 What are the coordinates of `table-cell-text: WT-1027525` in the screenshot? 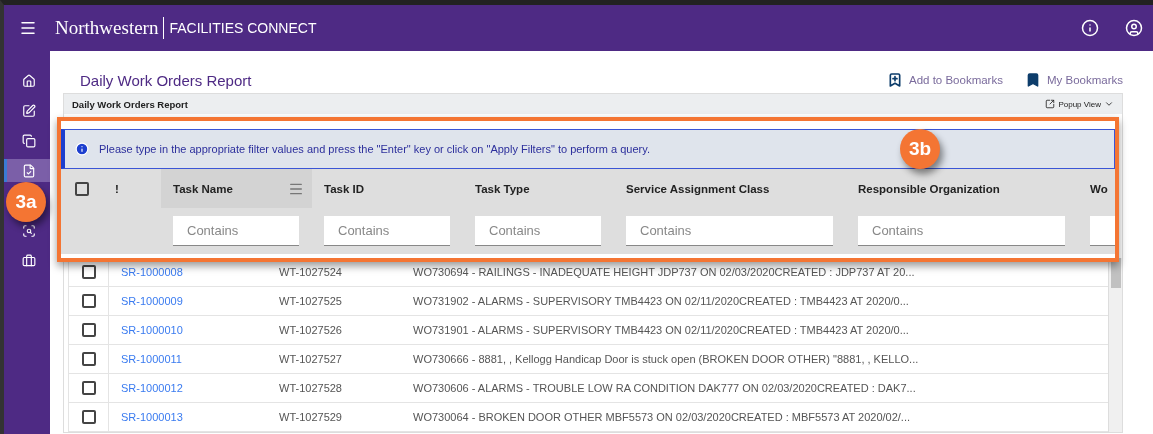 It's located at (311, 301).